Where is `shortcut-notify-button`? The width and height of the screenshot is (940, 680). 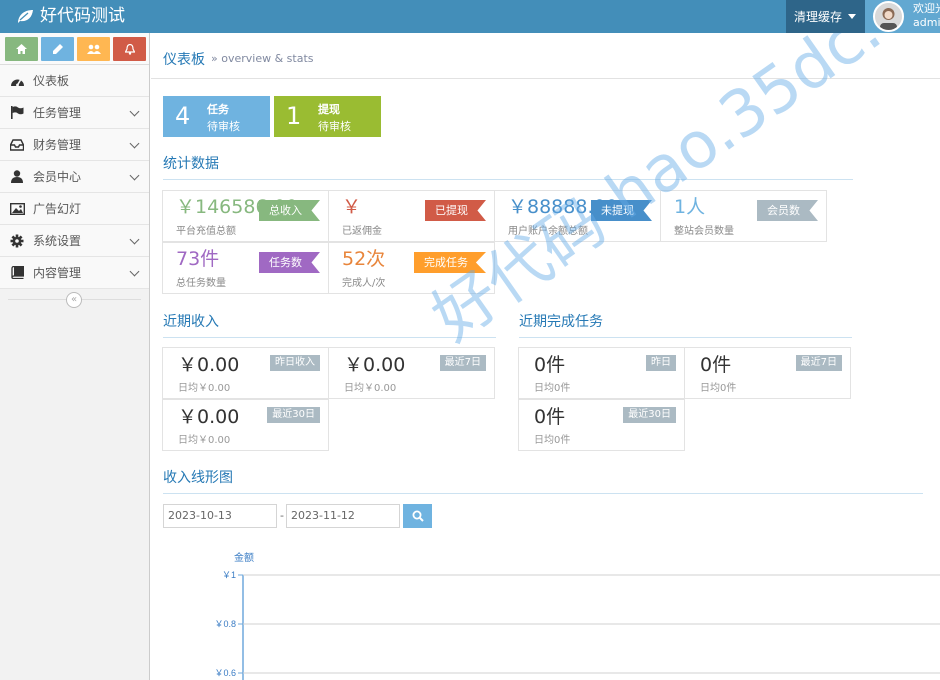 shortcut-notify-button is located at coordinates (129, 49).